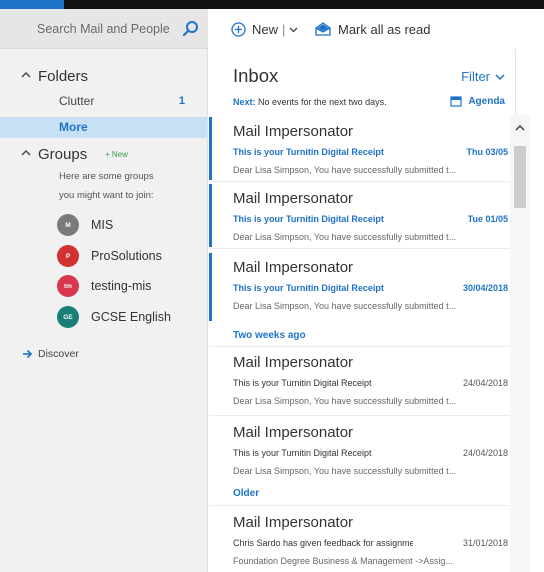  Describe the element at coordinates (106, 195) in the screenshot. I see `groups-hint-line2: you might want to join:` at that location.